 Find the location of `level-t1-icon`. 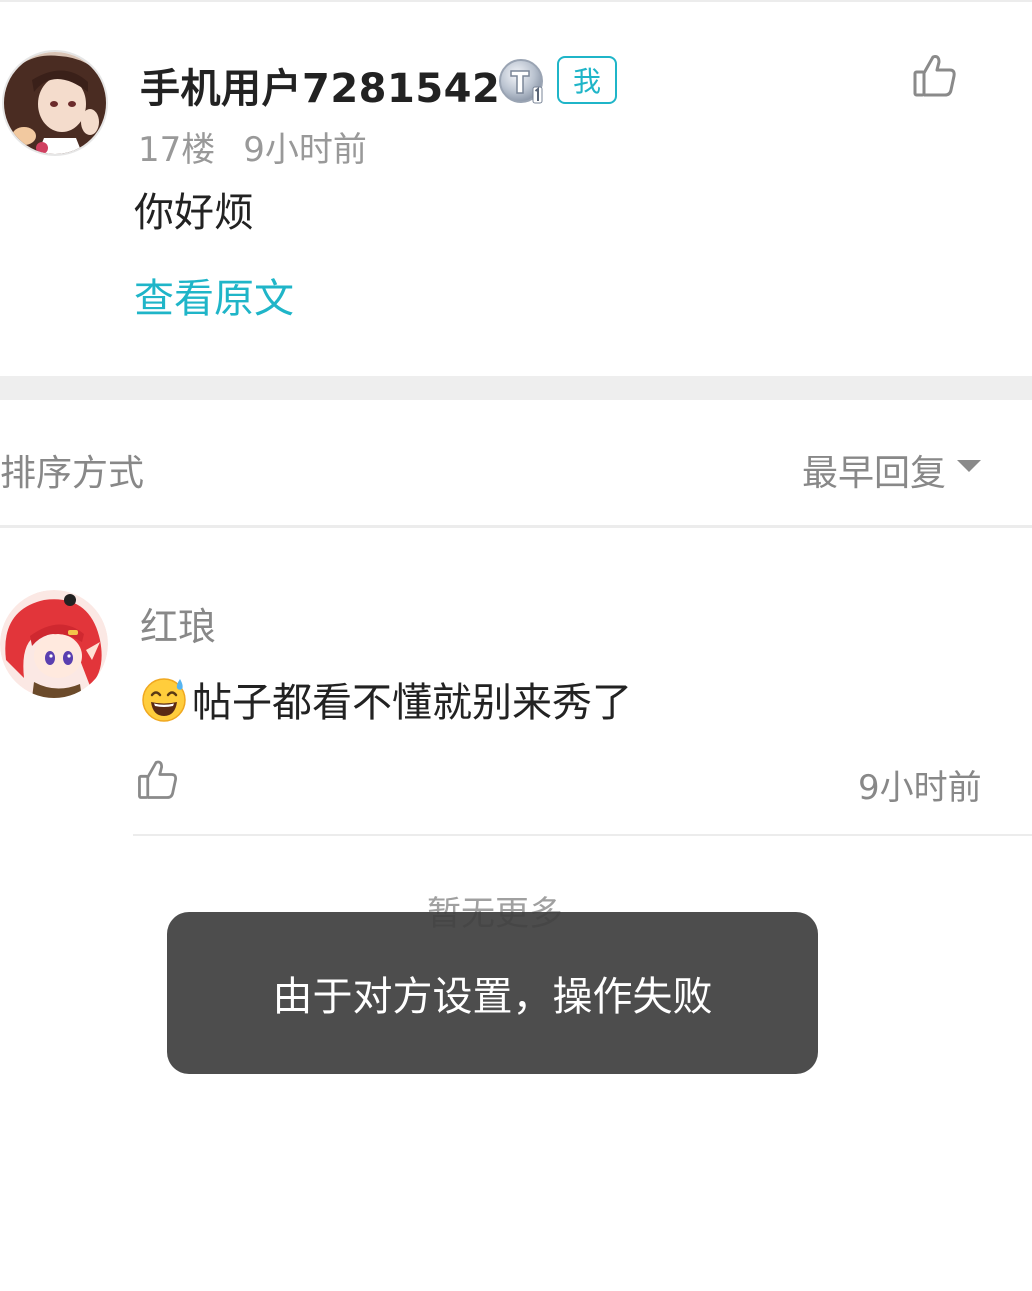

level-t1-icon is located at coordinates (521, 81).